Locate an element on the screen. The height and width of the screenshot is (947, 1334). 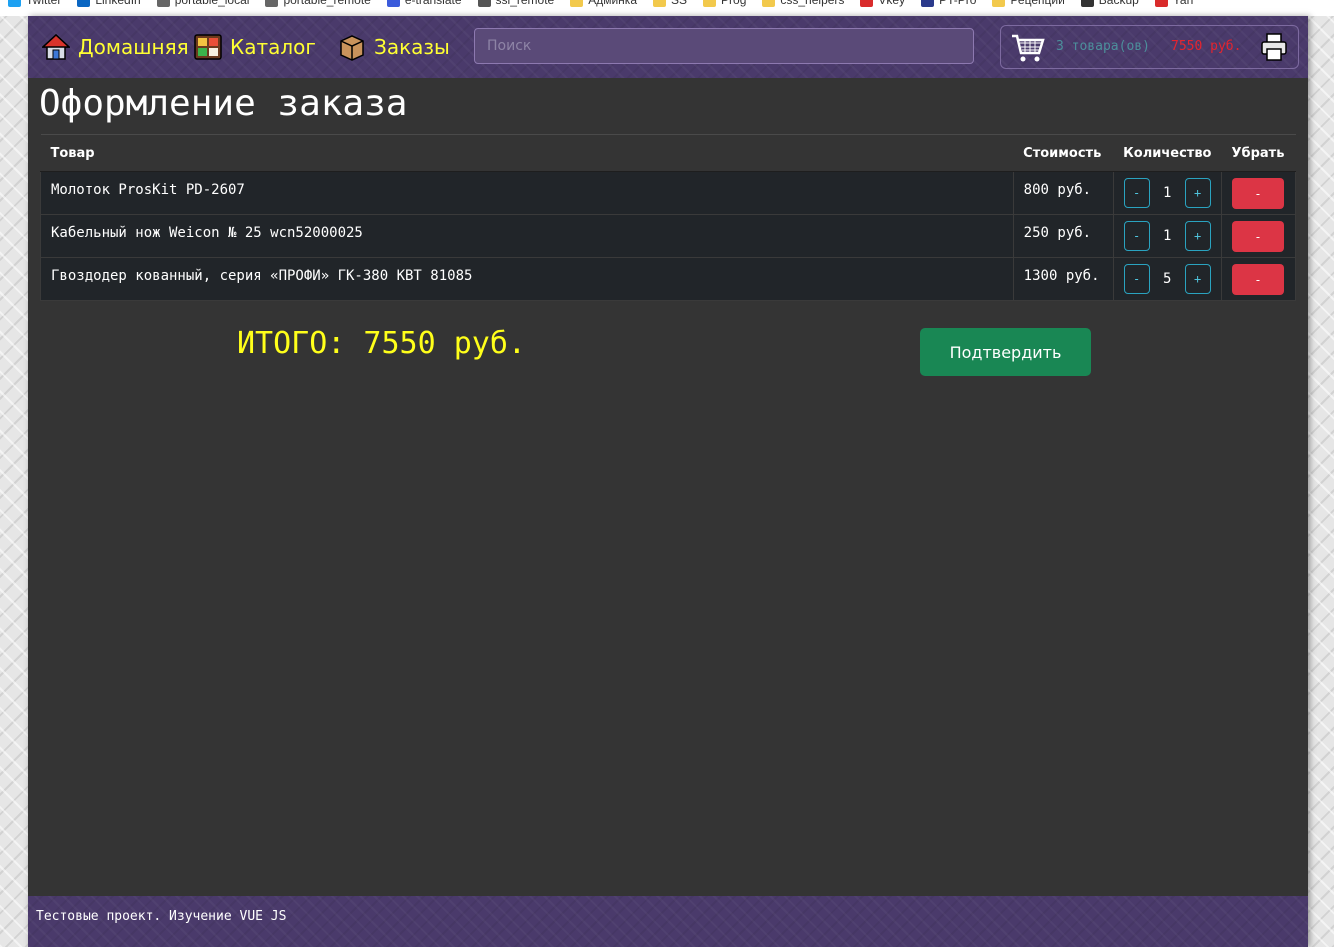
bookmark-item: SS is located at coordinates (670, 3).